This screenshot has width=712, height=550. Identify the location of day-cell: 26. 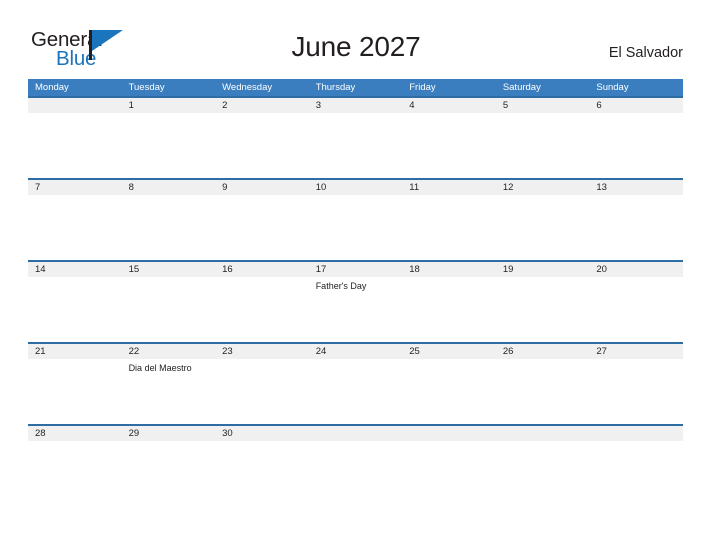
(542, 384).